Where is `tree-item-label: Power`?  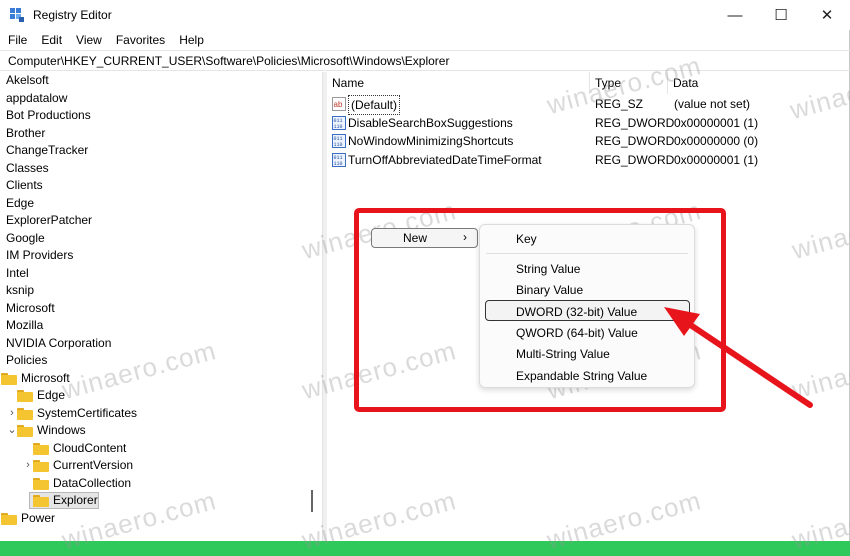 tree-item-label: Power is located at coordinates (38, 517).